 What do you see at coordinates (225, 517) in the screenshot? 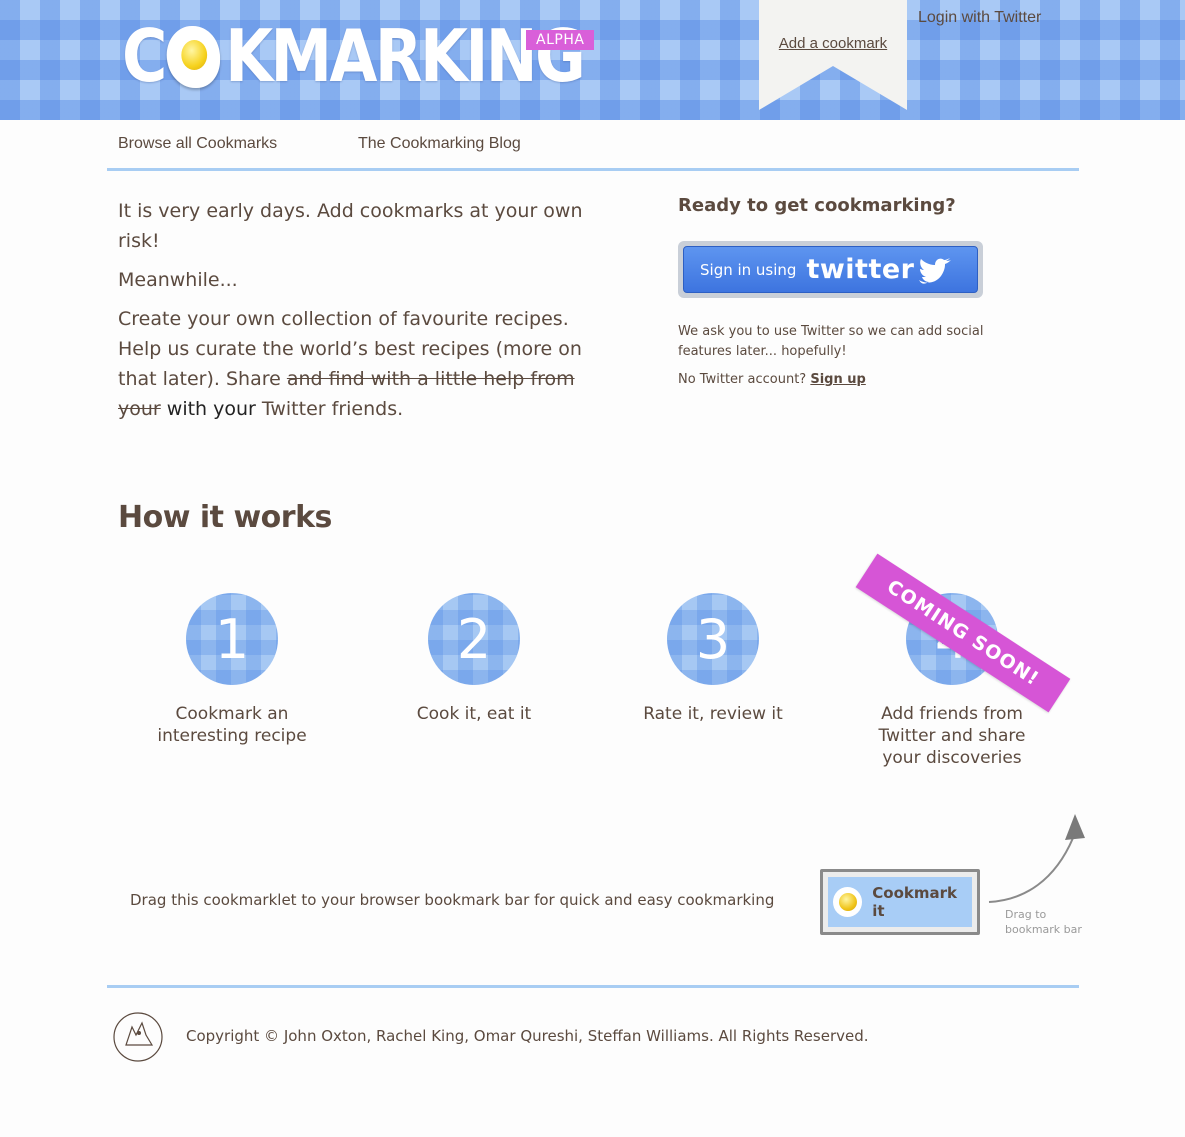
I see `how-it-works-heading: How it works` at bounding box center [225, 517].